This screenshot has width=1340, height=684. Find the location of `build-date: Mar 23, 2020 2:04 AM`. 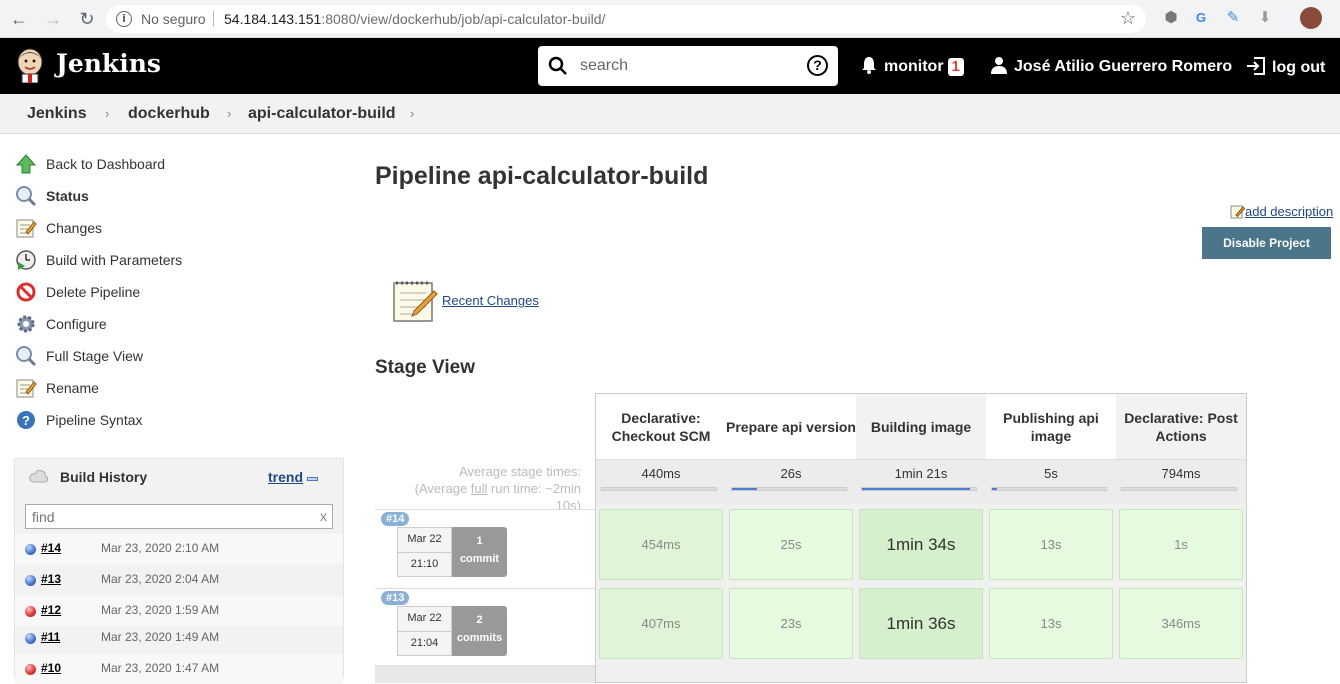

build-date: Mar 23, 2020 2:04 AM is located at coordinates (160, 579).